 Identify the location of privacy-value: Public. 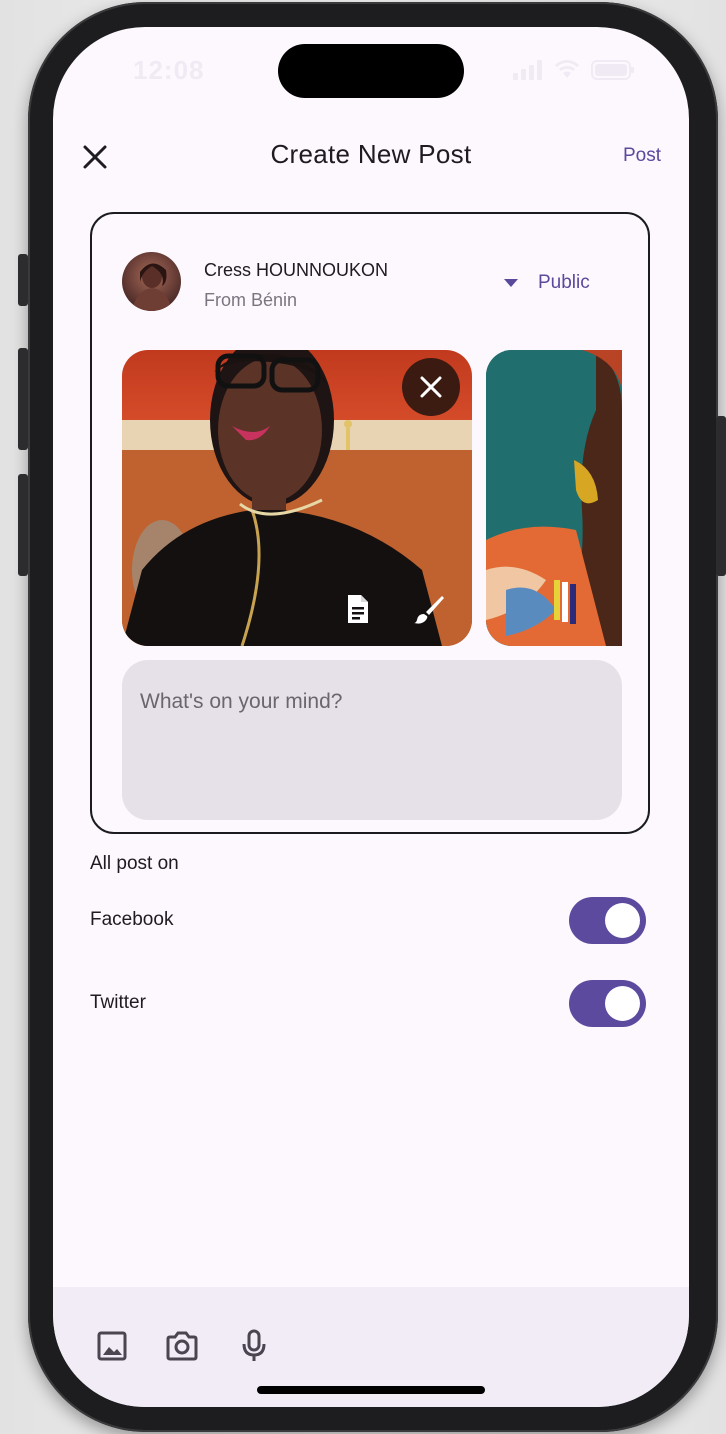
(564, 282).